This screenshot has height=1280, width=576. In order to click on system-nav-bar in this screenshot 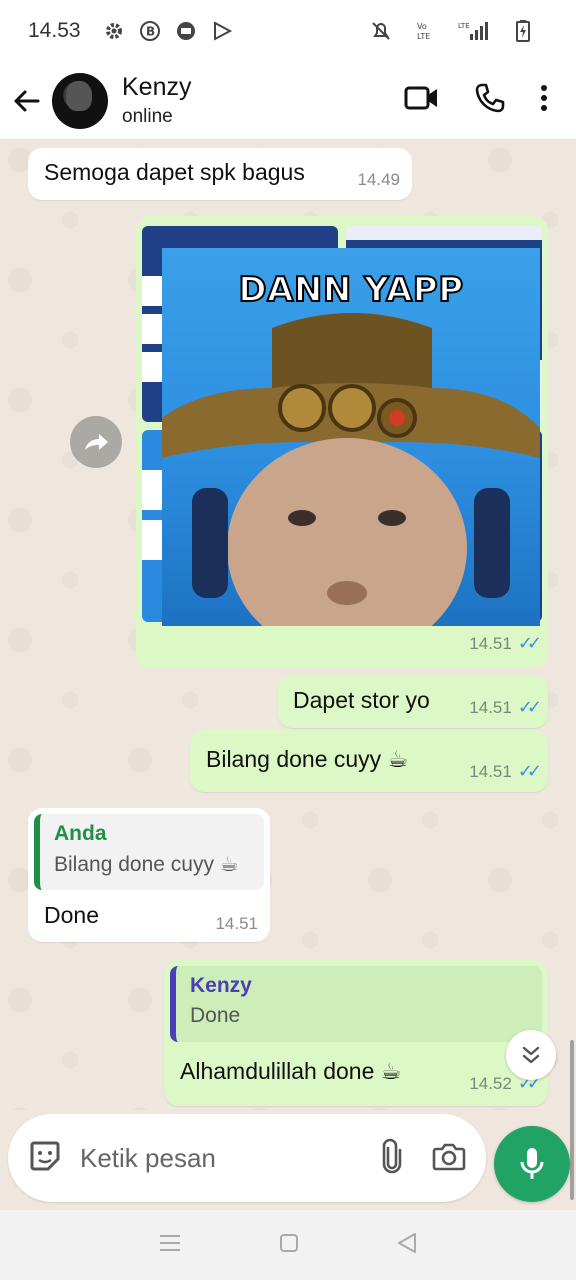, I will do `click(288, 1245)`.